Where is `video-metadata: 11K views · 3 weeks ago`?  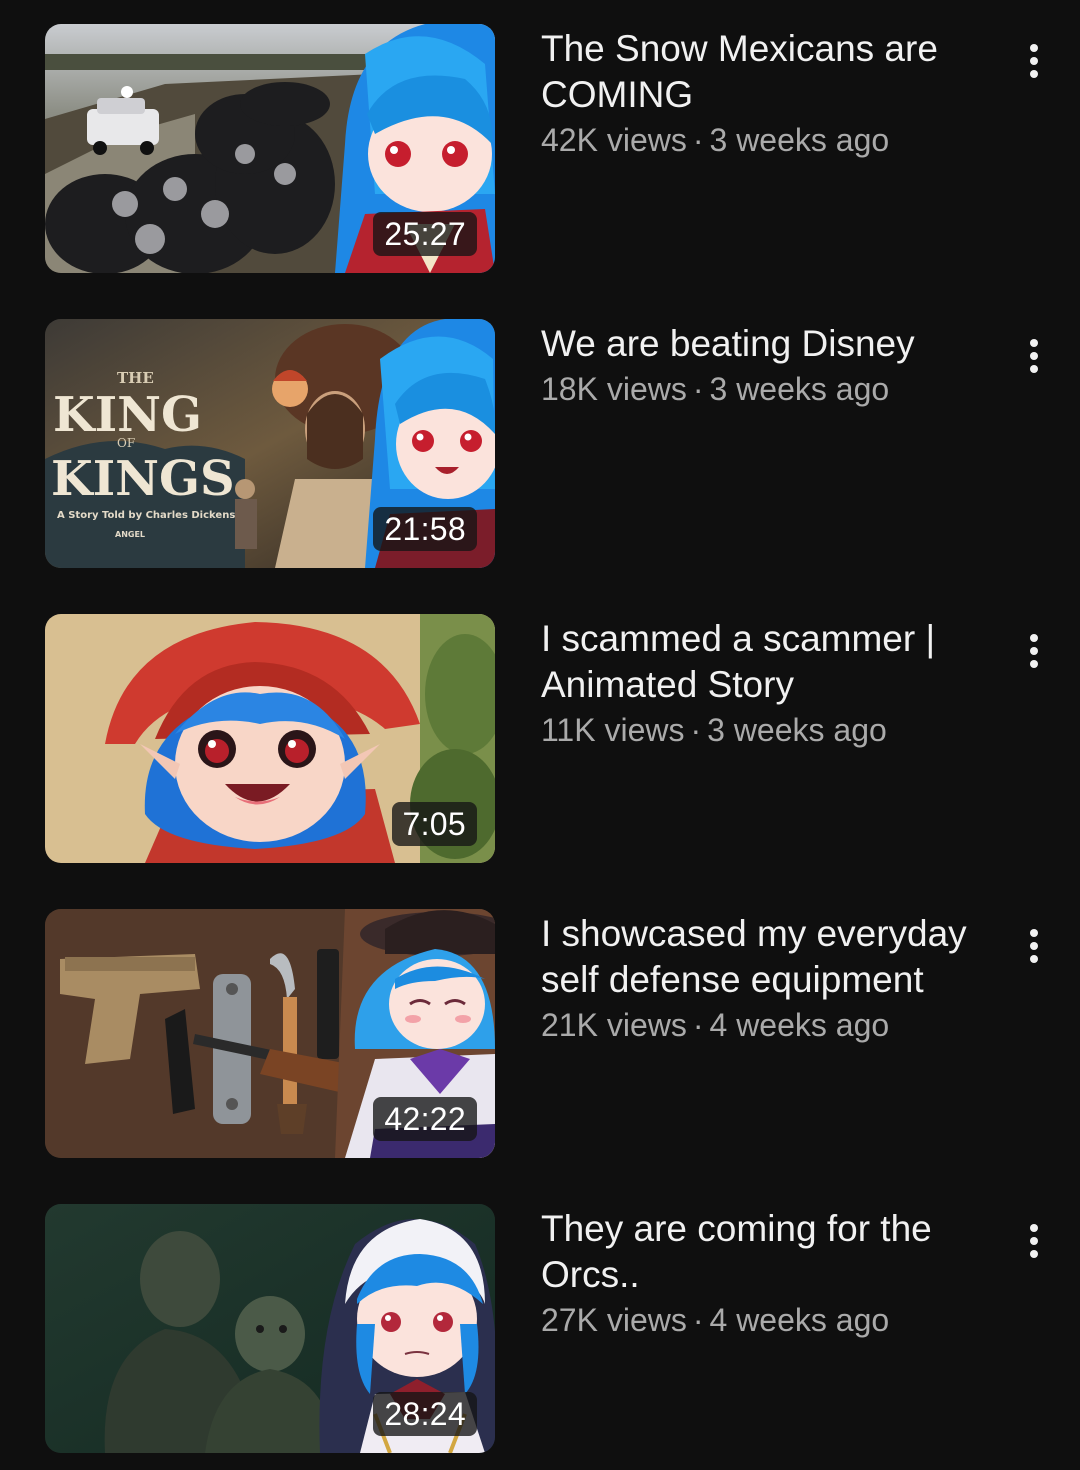
video-metadata: 11K views · 3 weeks ago is located at coordinates (766, 730).